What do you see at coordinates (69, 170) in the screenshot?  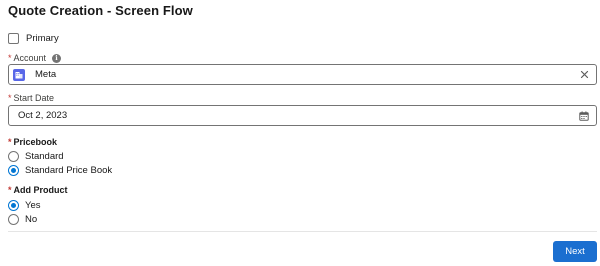 I see `pricebook-option-label: Standard Price Book` at bounding box center [69, 170].